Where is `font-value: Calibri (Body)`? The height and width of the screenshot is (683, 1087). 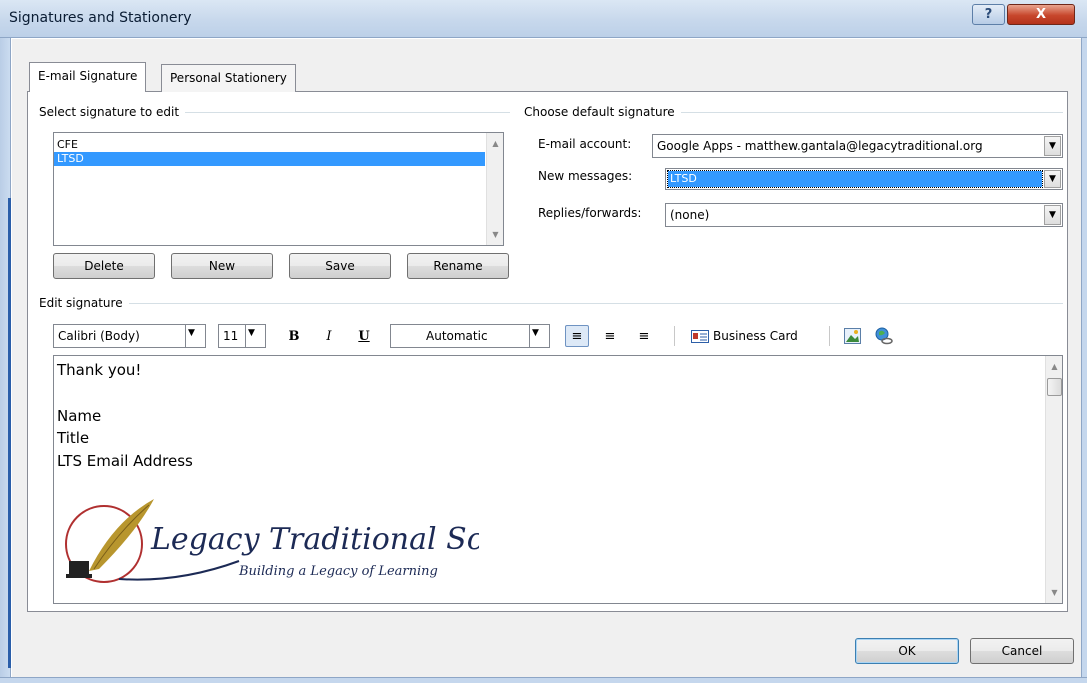 font-value: Calibri (Body) is located at coordinates (99, 336).